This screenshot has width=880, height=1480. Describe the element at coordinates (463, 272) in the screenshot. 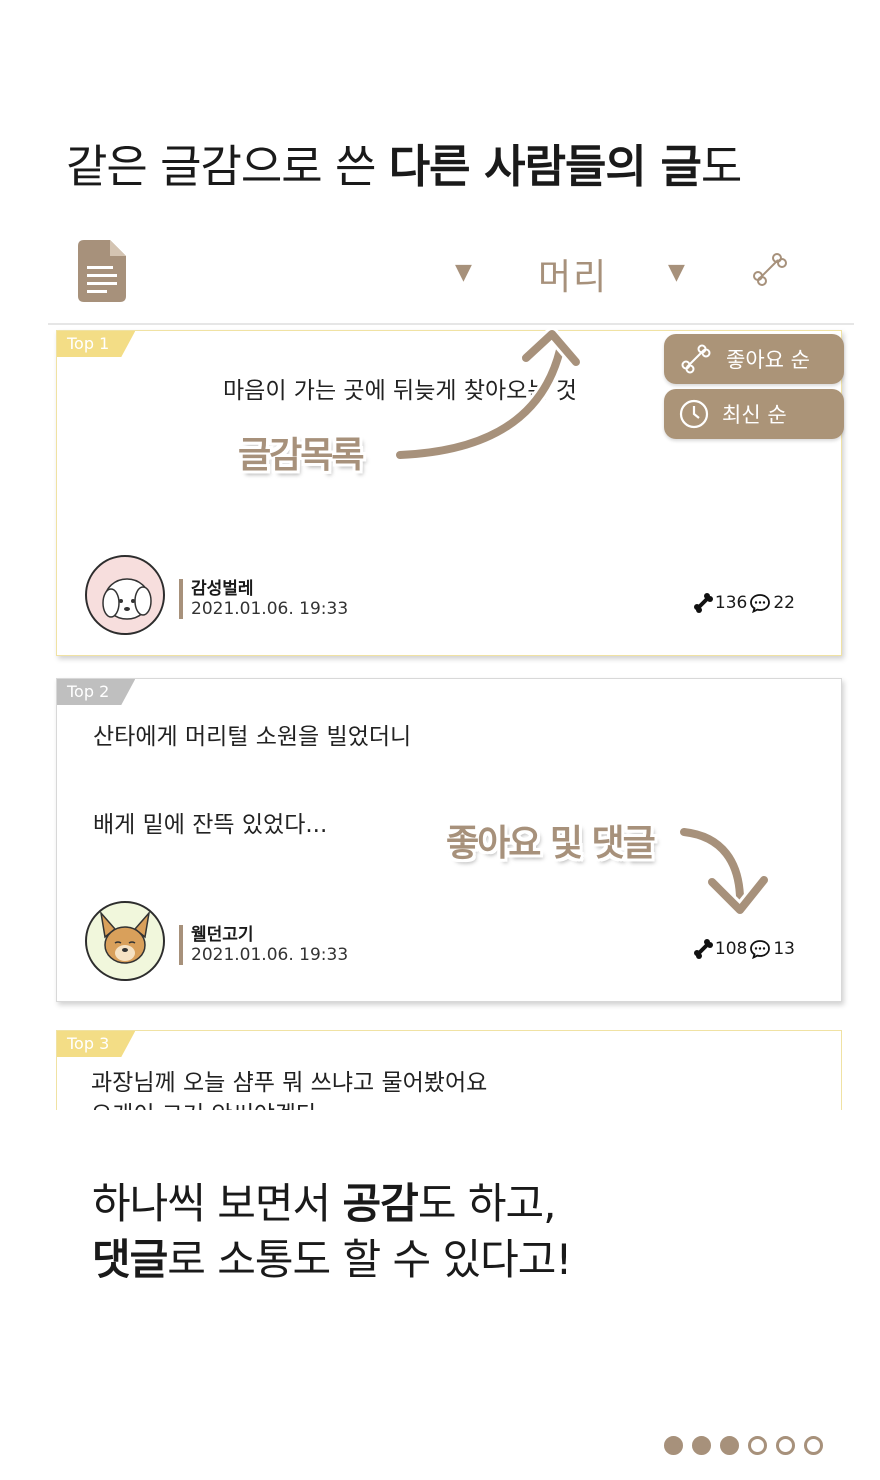

I see `dropdown-arrow-icon: ▼` at that location.